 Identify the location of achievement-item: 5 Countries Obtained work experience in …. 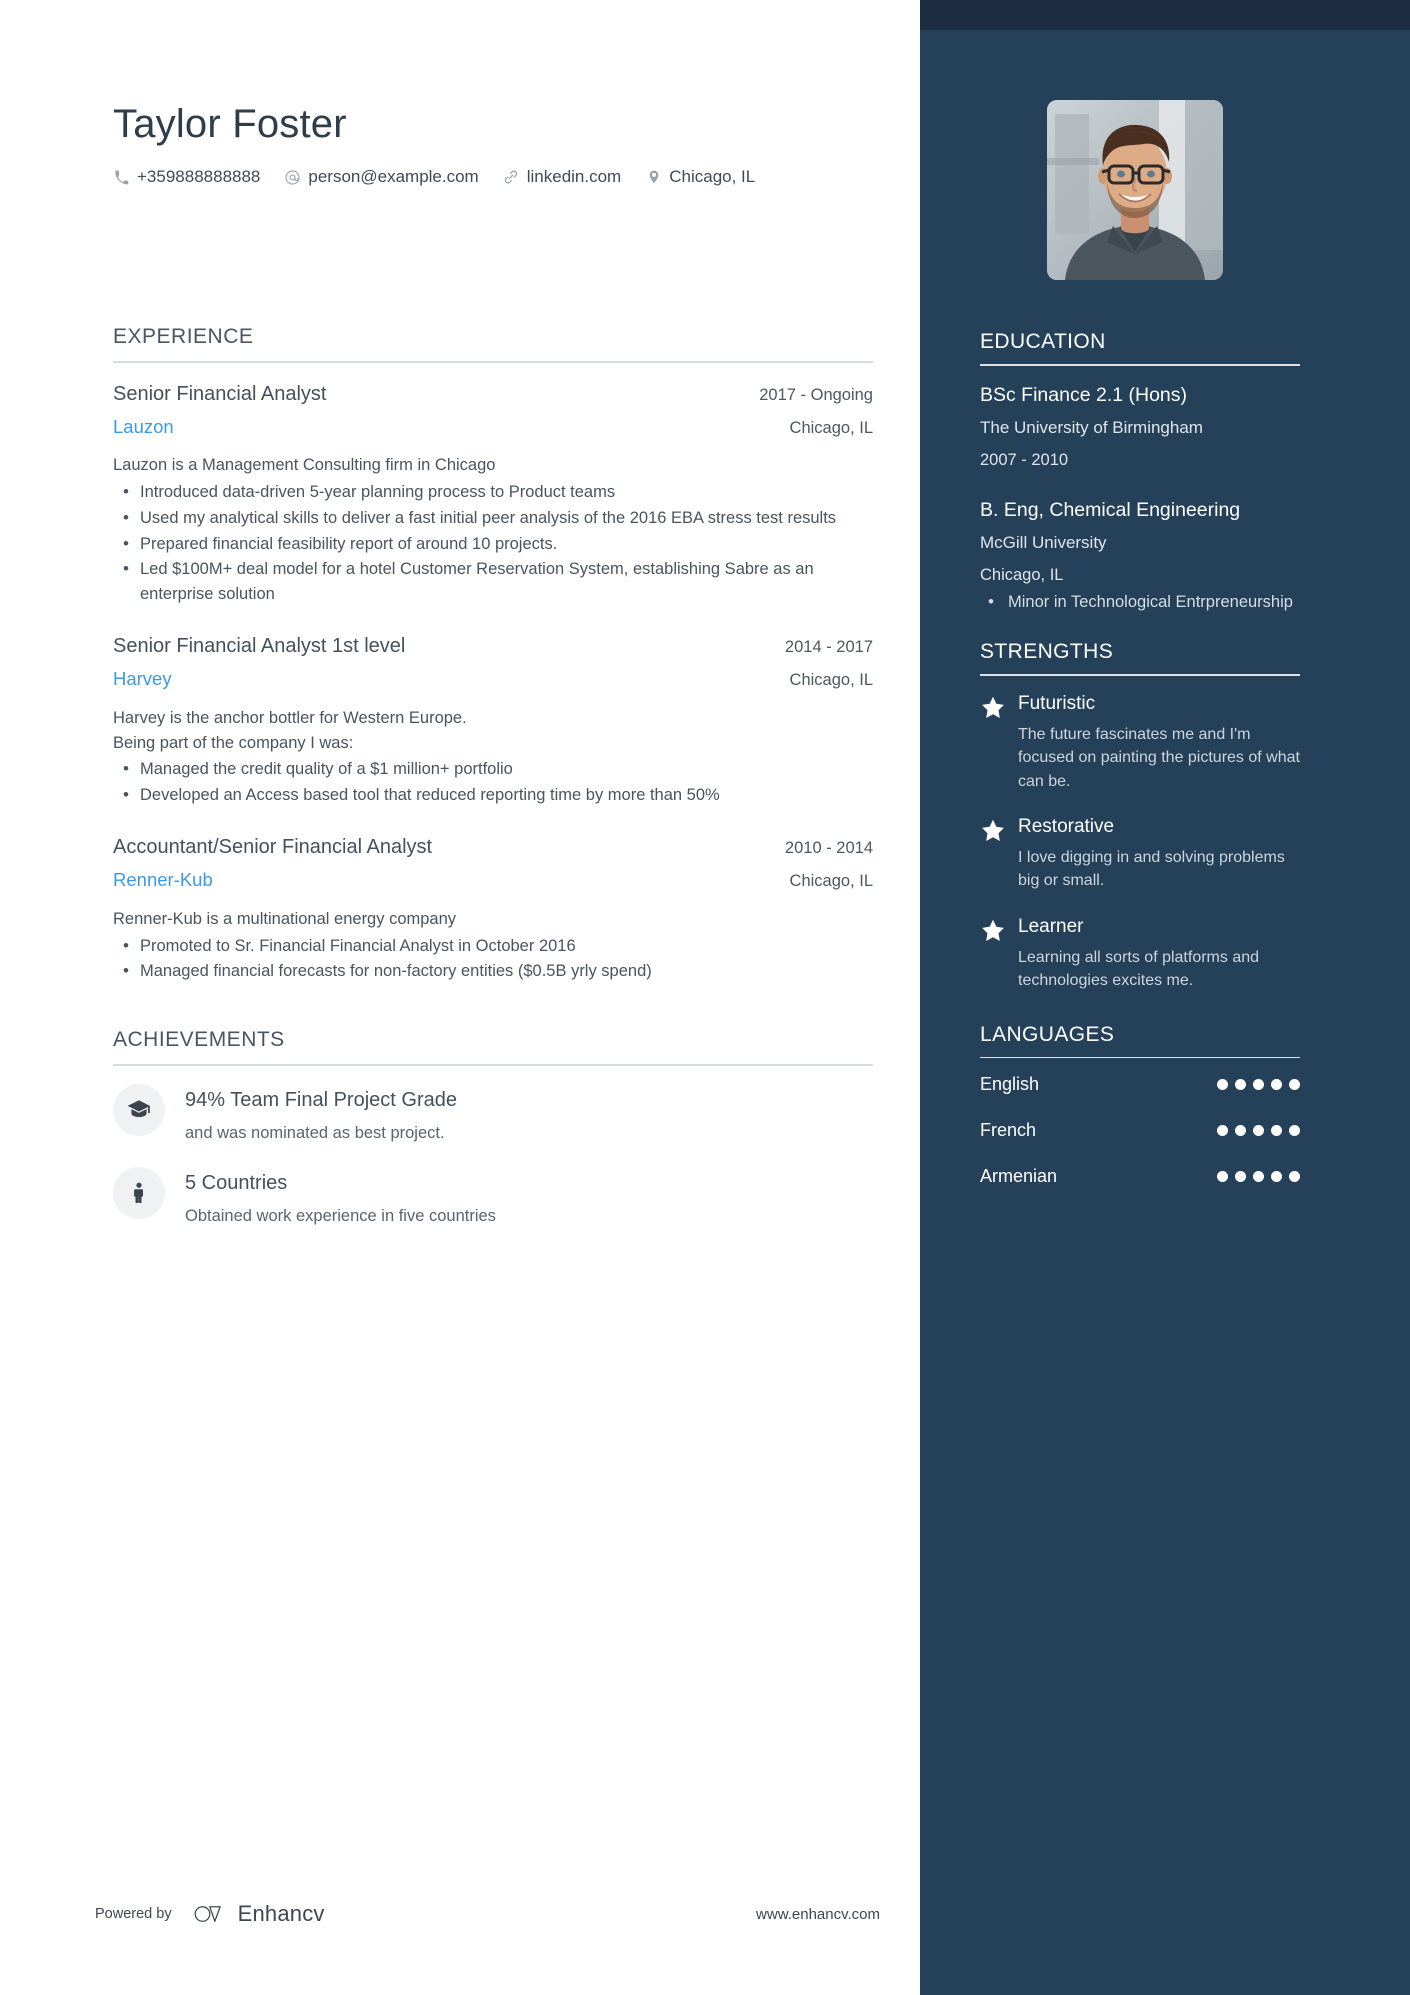
(493, 1197).